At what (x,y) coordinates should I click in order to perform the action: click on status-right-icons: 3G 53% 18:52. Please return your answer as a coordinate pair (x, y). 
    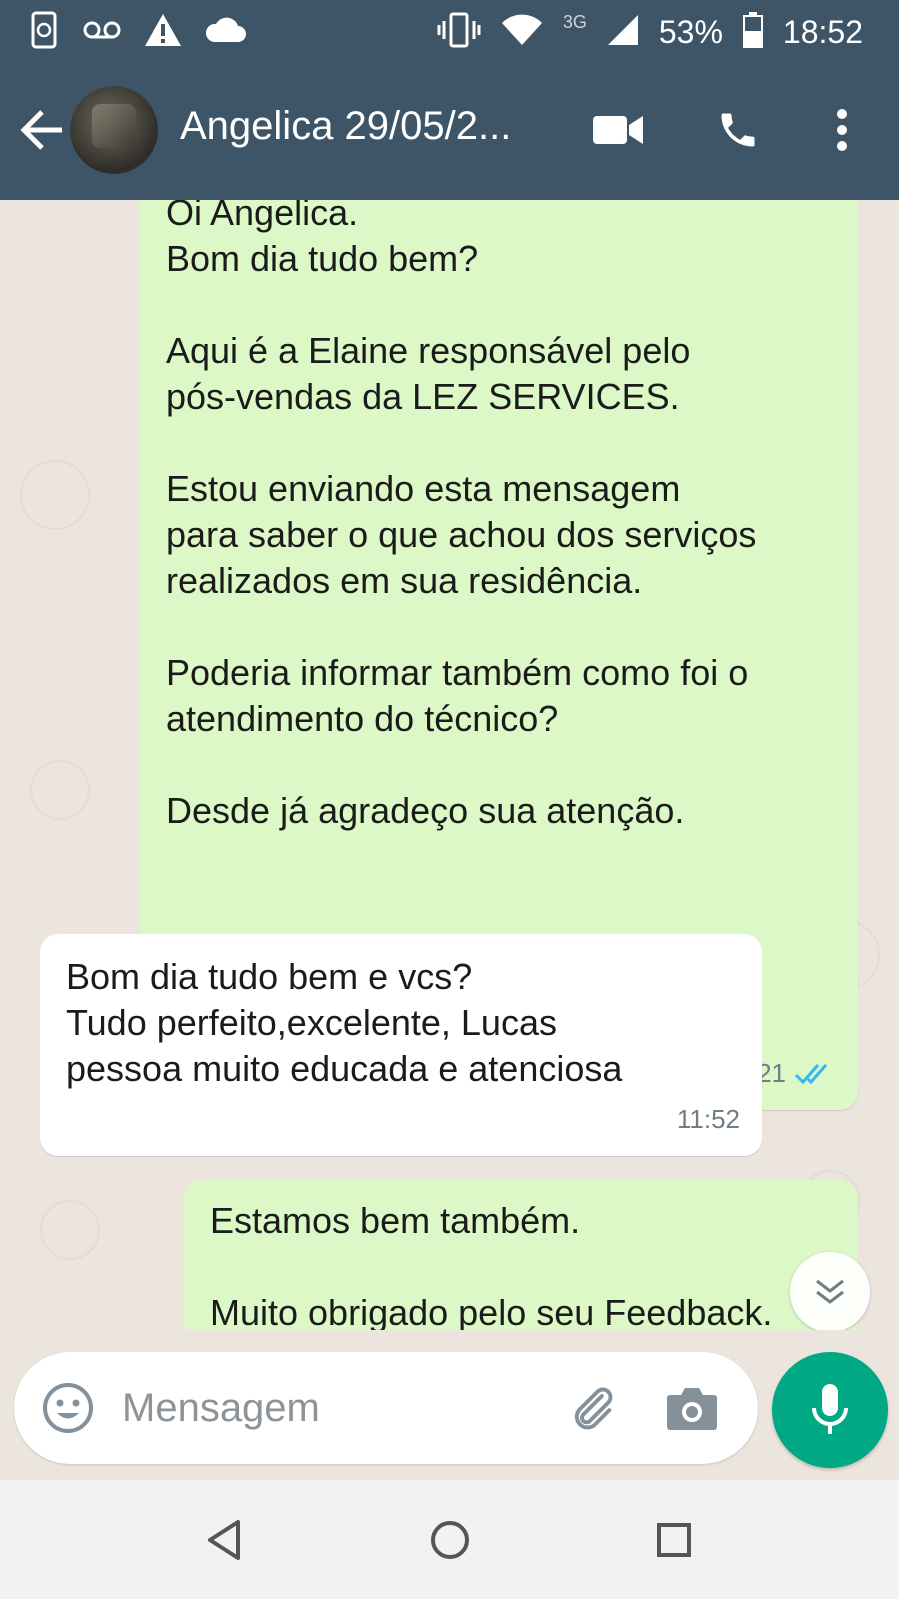
    Looking at the image, I should click on (650, 32).